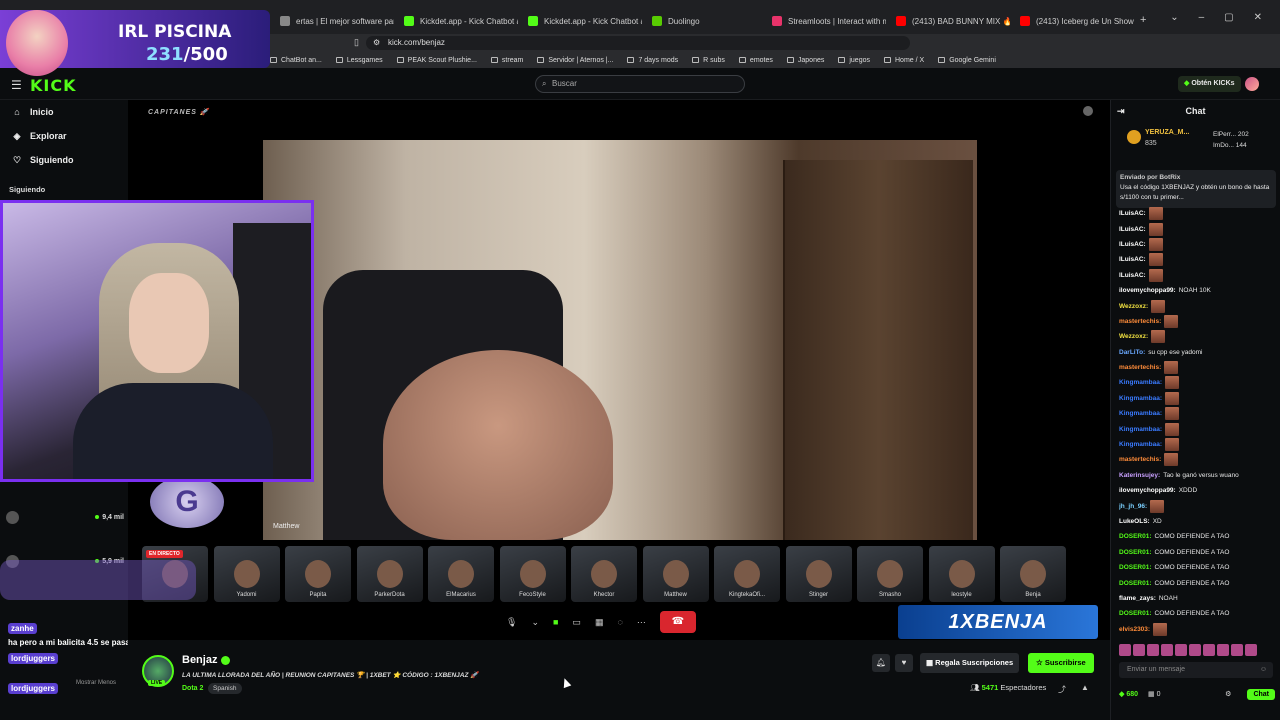 Image resolution: width=1280 pixels, height=720 pixels. I want to click on bookmark-item: emotes, so click(755, 60).